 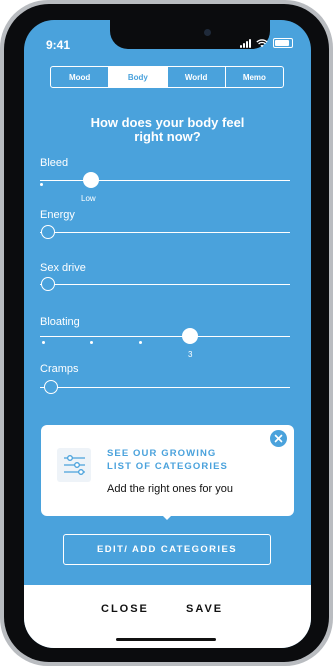 What do you see at coordinates (245, 43) in the screenshot?
I see `signal-icon` at bounding box center [245, 43].